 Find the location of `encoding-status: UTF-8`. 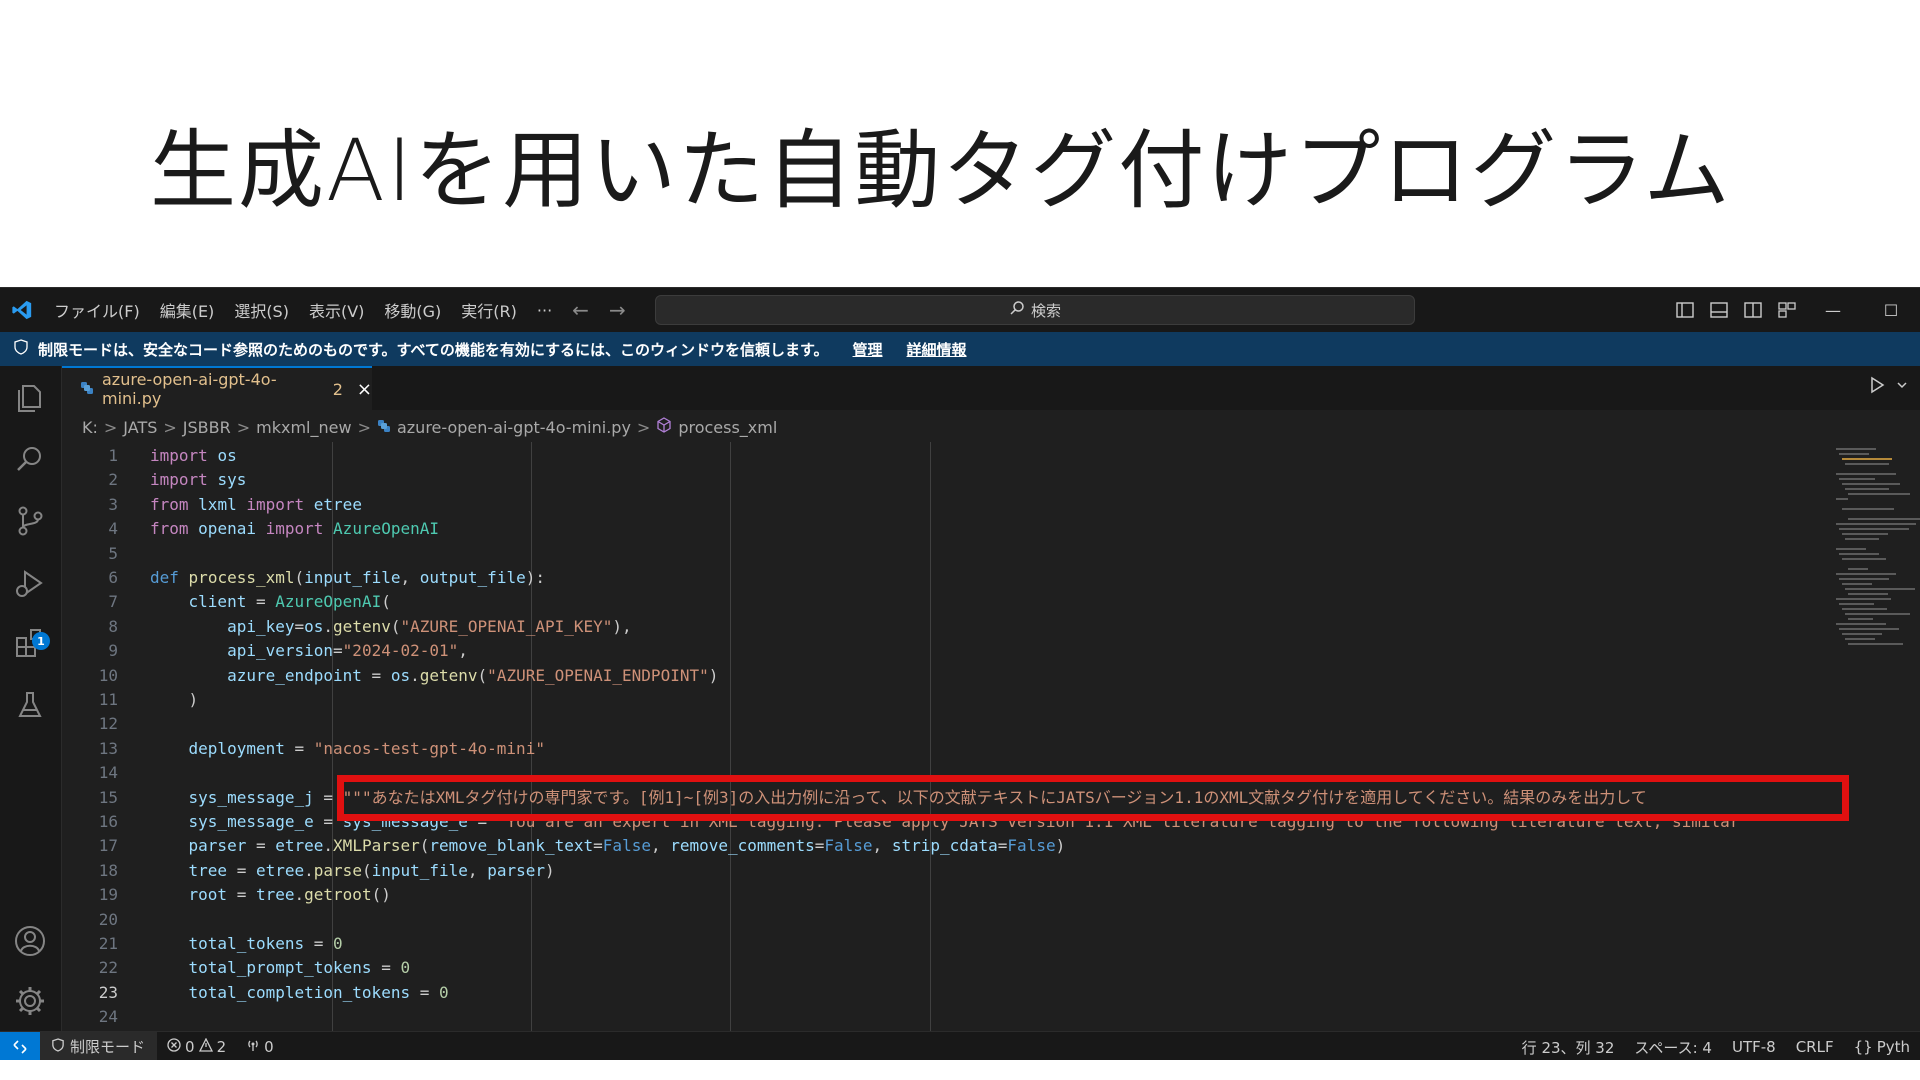

encoding-status: UTF-8 is located at coordinates (1754, 1047).